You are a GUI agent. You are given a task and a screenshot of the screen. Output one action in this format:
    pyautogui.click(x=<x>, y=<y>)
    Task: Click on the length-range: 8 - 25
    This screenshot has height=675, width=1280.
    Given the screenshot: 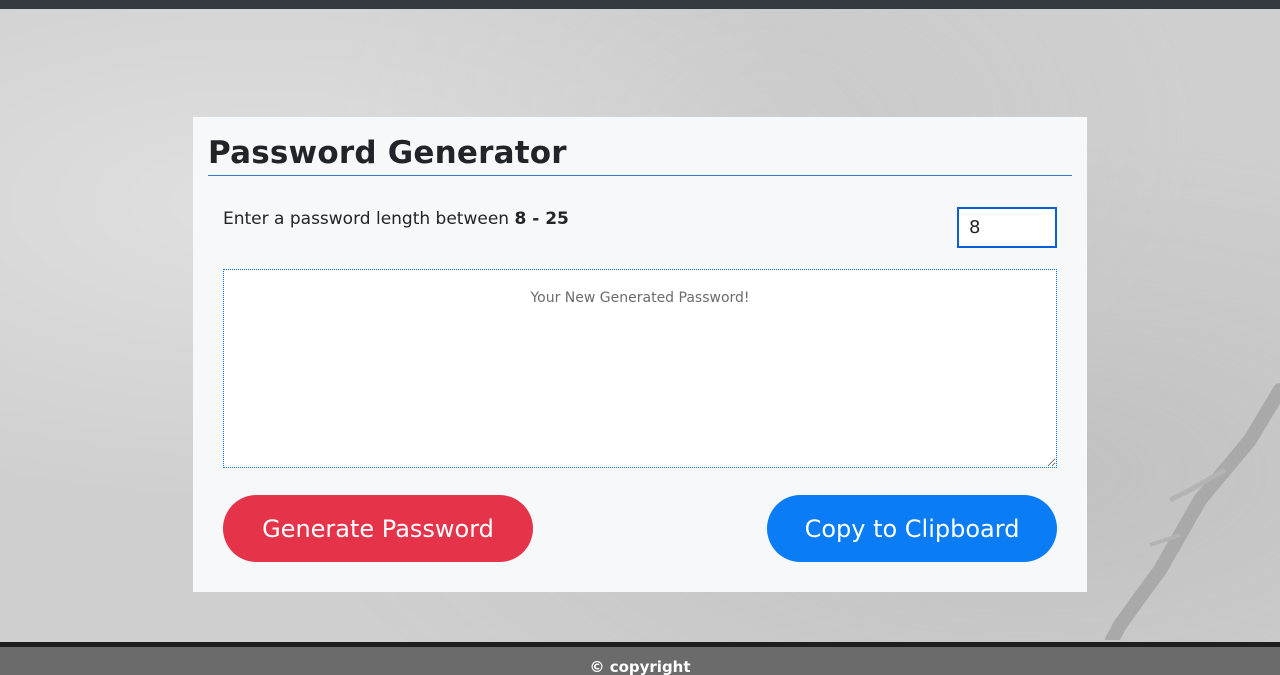 What is the action you would take?
    pyautogui.click(x=541, y=219)
    